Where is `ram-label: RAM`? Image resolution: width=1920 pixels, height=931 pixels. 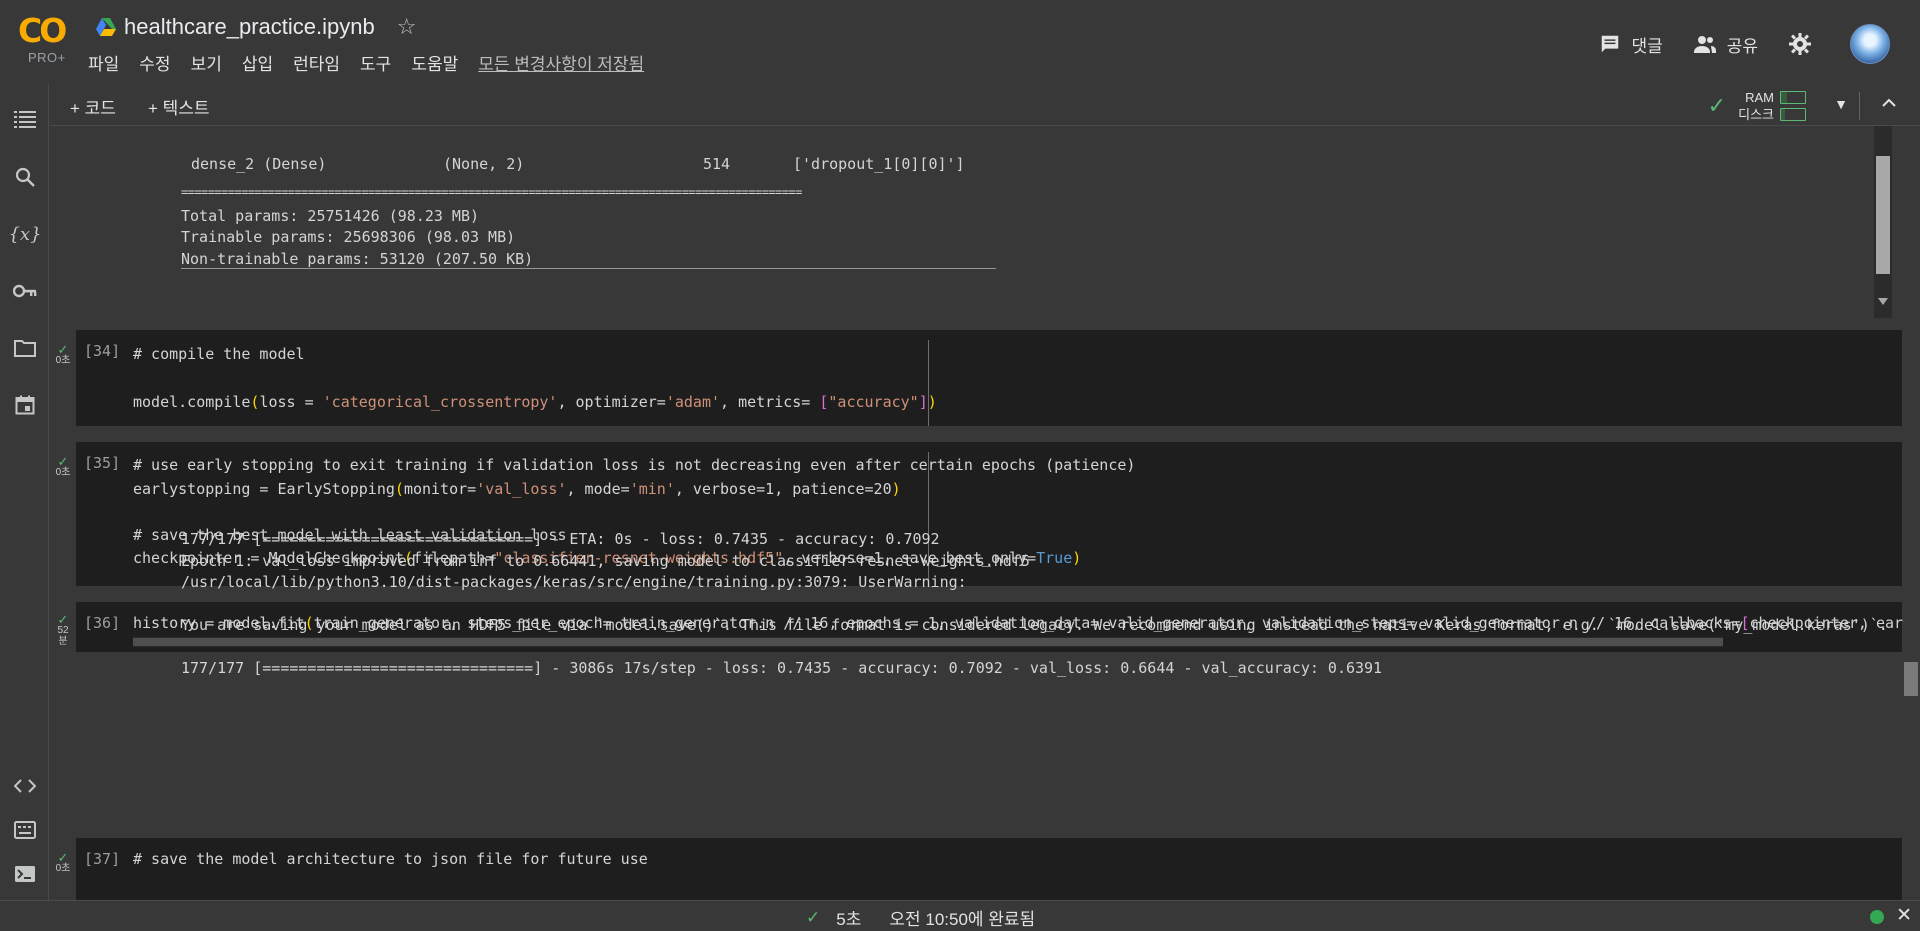
ram-label: RAM is located at coordinates (1759, 97).